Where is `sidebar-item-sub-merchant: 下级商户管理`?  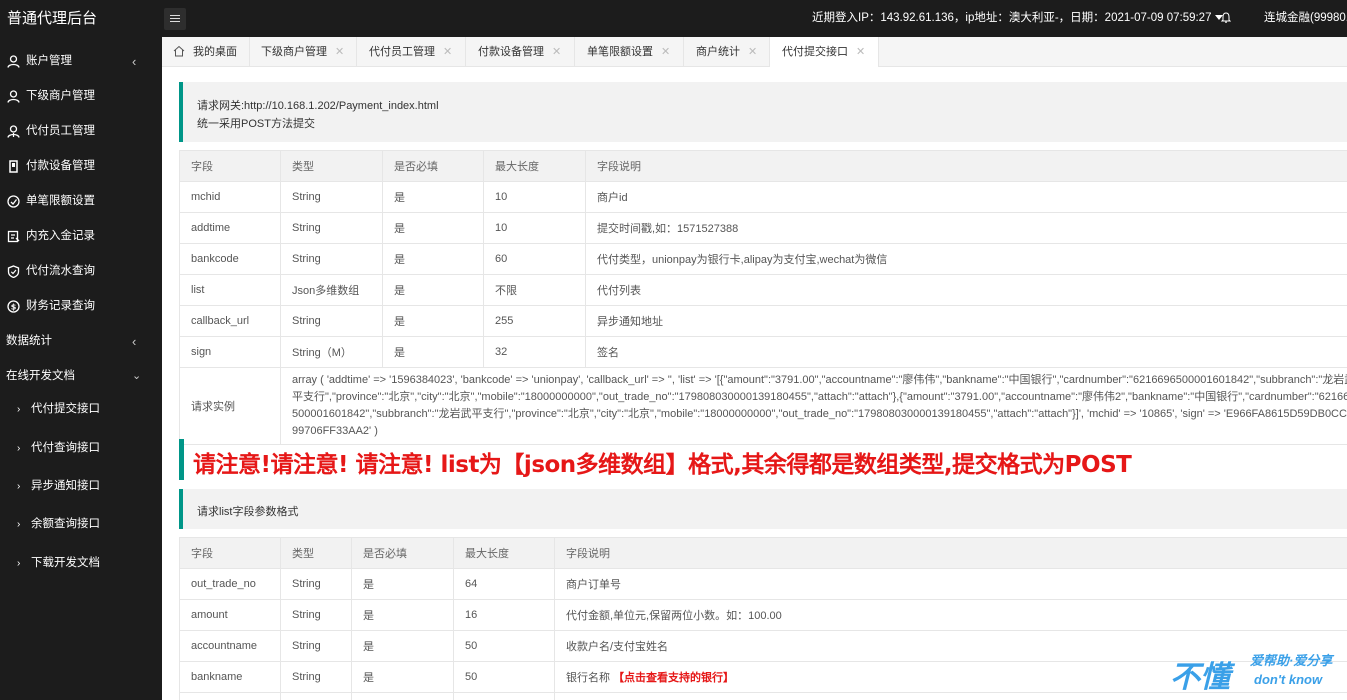
sidebar-item-sub-merchant: 下级商户管理 is located at coordinates (81, 96).